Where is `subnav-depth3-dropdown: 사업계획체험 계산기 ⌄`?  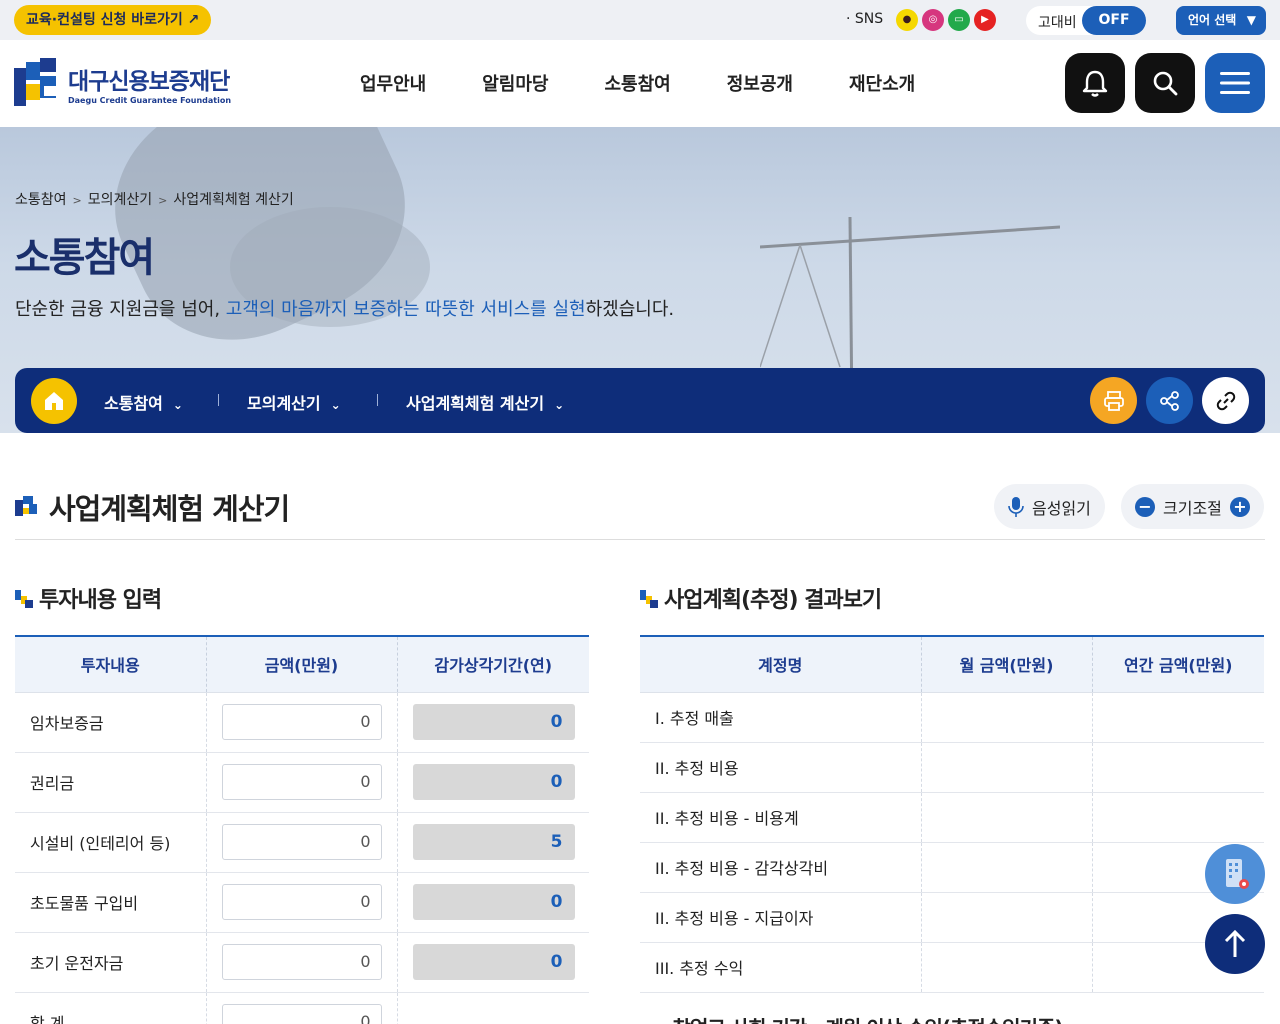
subnav-depth3-dropdown: 사업계획체험 계산기 ⌄ is located at coordinates (485, 402).